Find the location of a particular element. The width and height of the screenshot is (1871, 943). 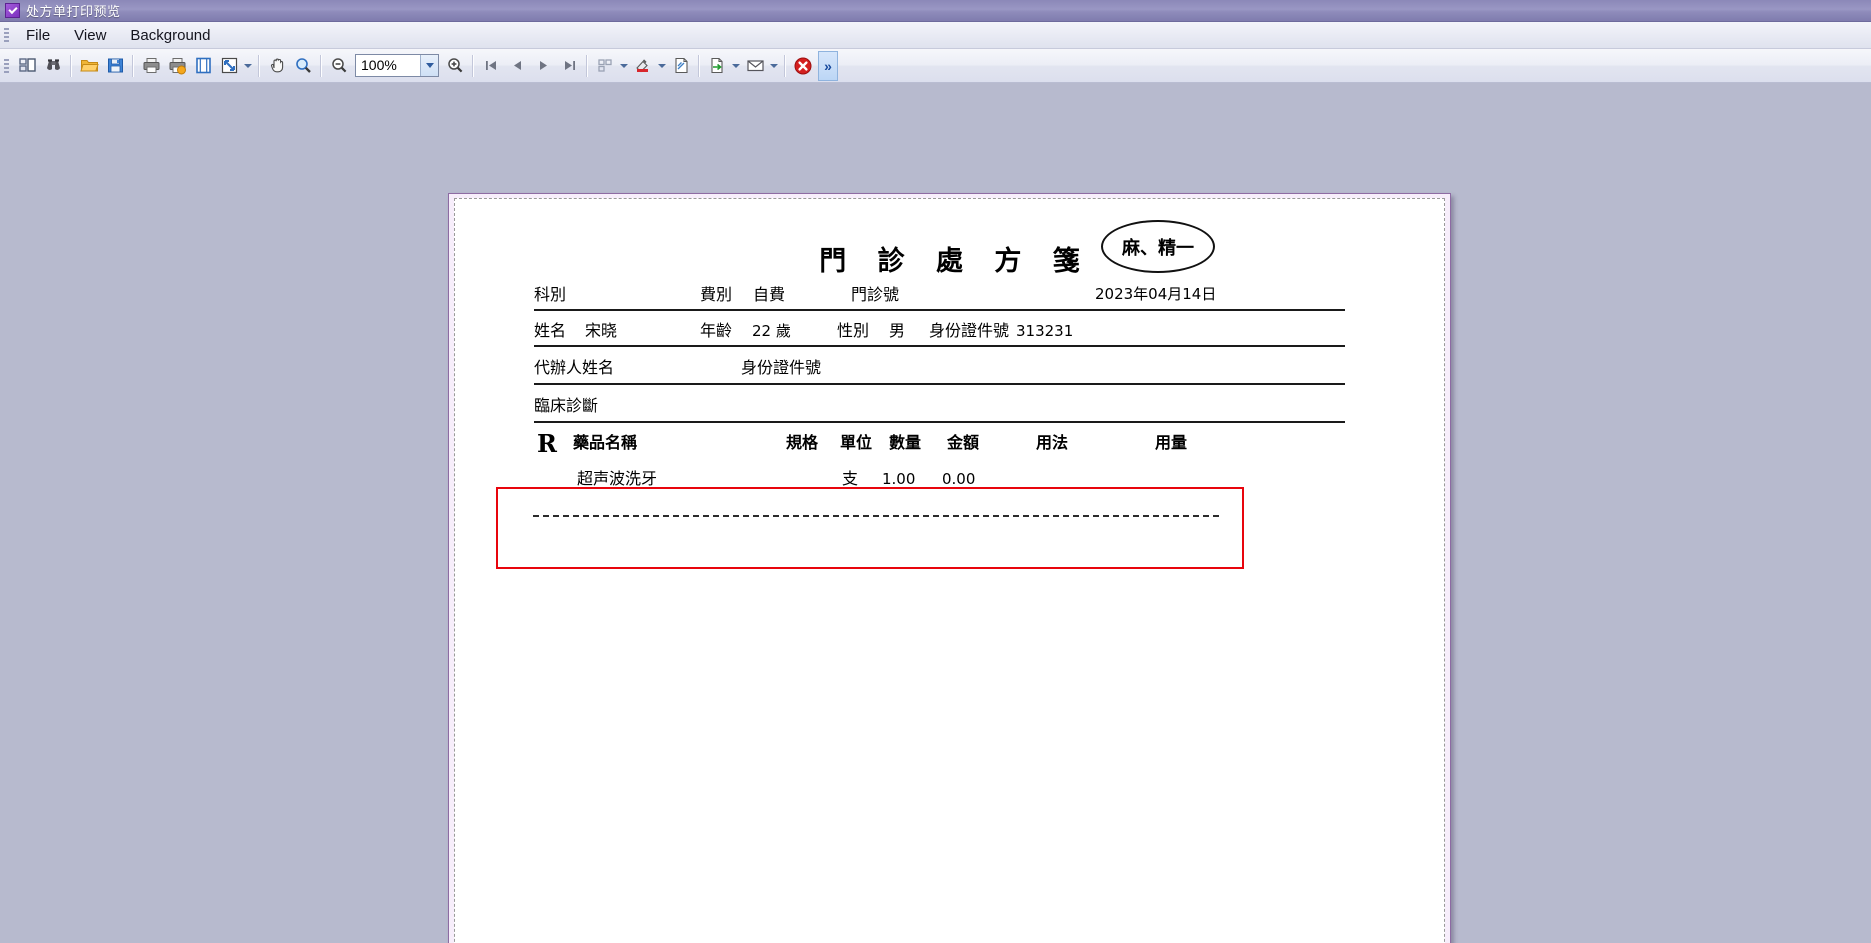

gender-value: 男 is located at coordinates (897, 330).